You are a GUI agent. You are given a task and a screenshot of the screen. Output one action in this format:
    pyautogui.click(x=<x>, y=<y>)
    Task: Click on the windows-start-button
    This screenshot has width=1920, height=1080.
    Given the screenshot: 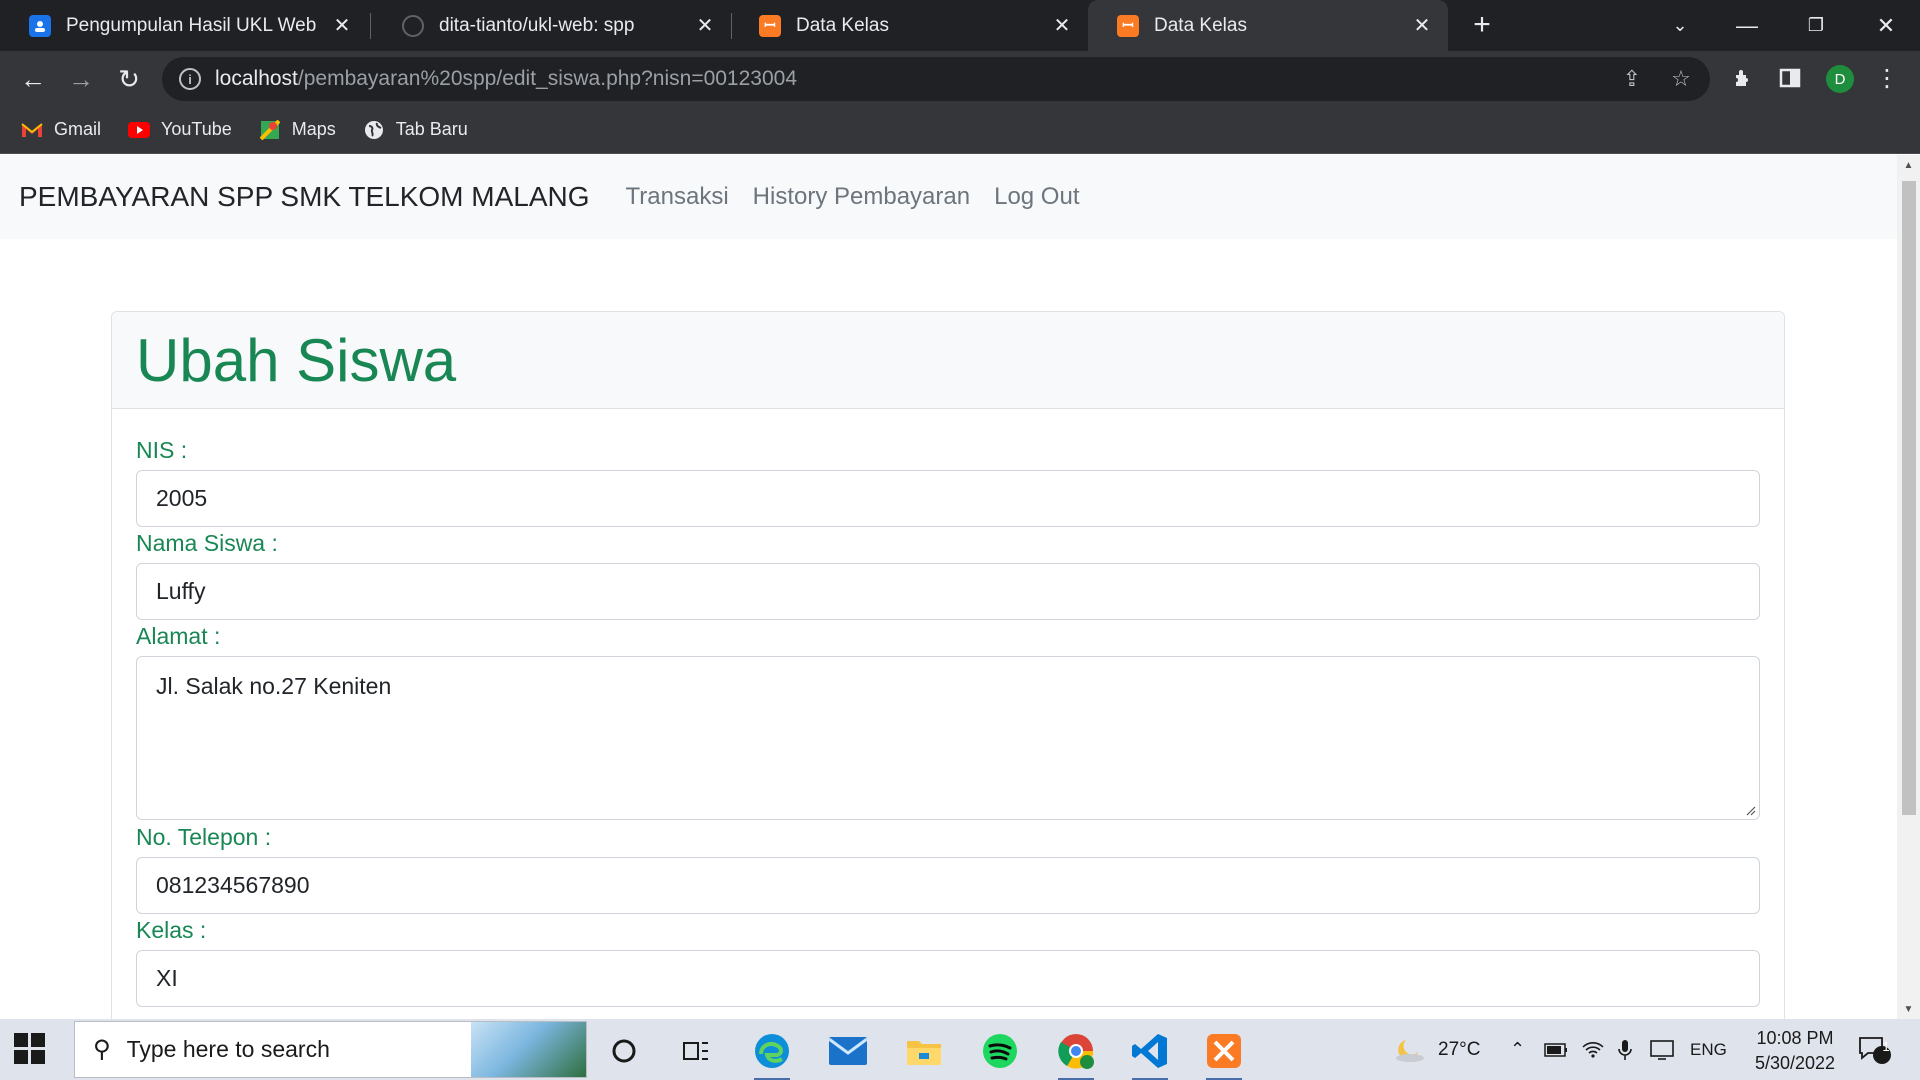 What is the action you would take?
    pyautogui.click(x=30, y=1049)
    